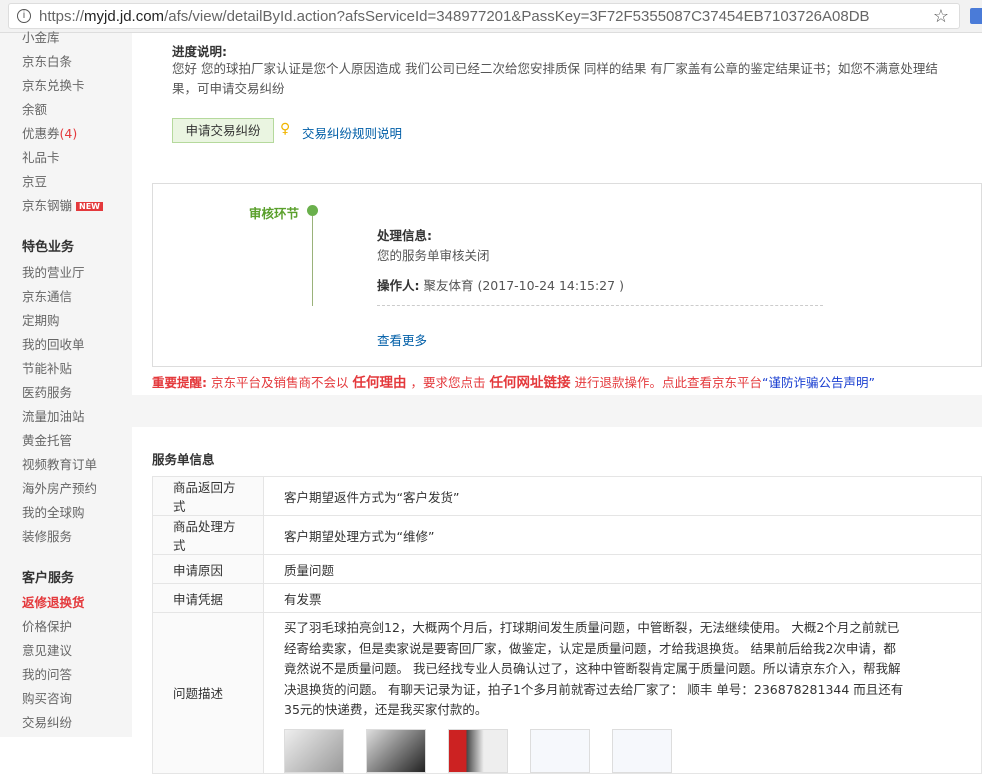 The height and width of the screenshot is (774, 982). What do you see at coordinates (557, 411) in the screenshot?
I see `section-separator` at bounding box center [557, 411].